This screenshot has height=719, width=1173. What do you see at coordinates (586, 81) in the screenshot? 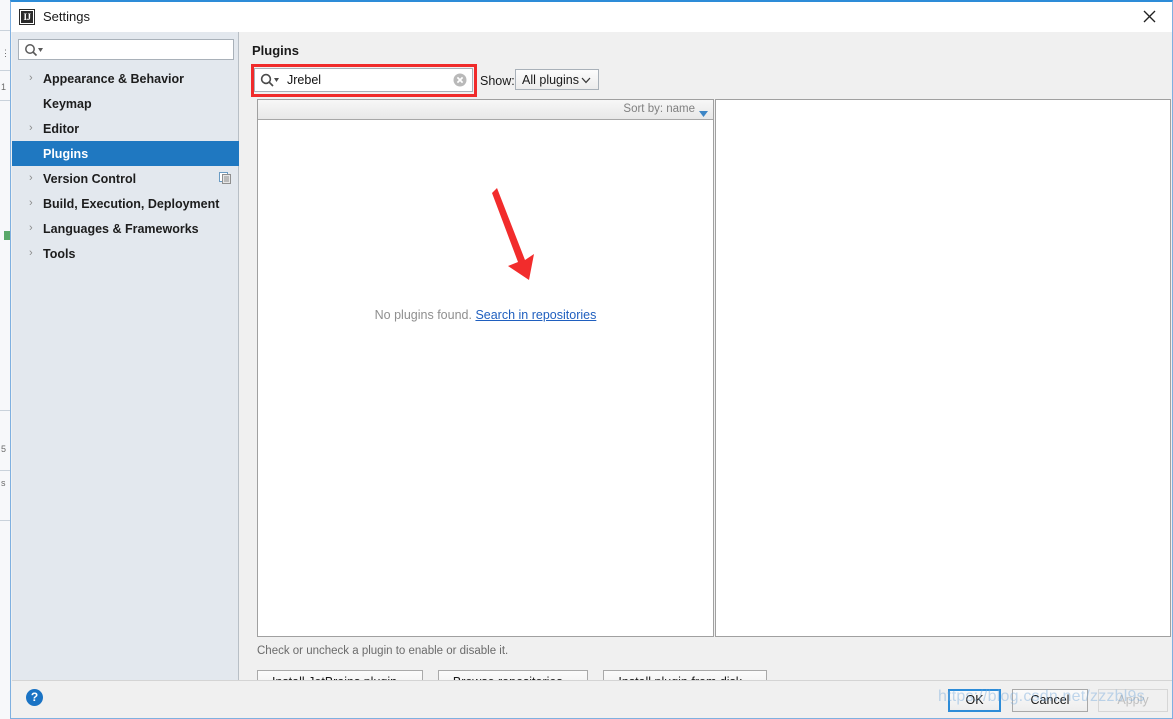
I see `chevron-down-icon` at bounding box center [586, 81].